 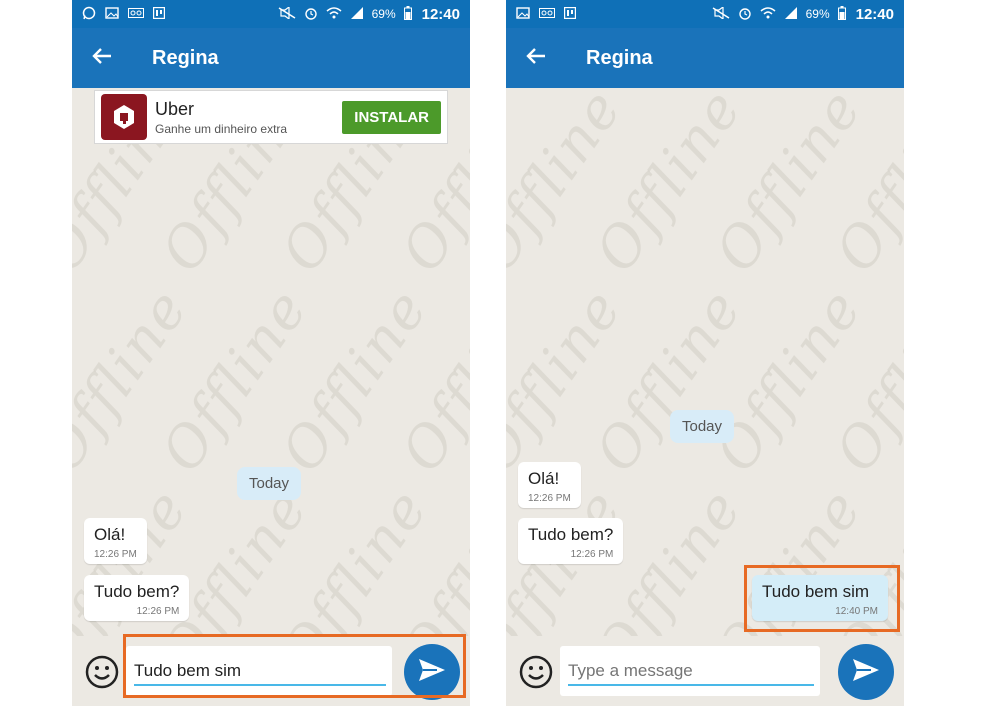 I want to click on message-time: 12:40 PM, so click(x=856, y=611).